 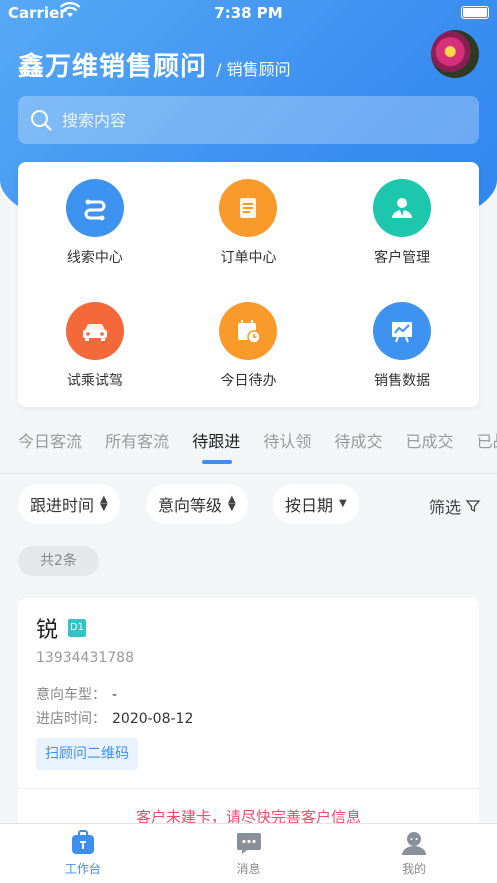 What do you see at coordinates (402, 208) in the screenshot?
I see `customer-icon` at bounding box center [402, 208].